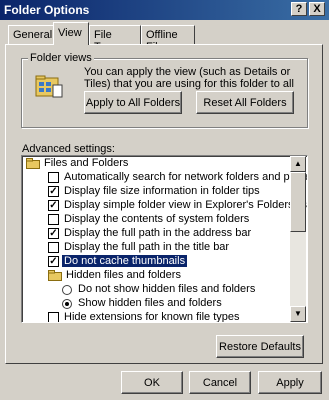 This screenshot has height=400, width=329. What do you see at coordinates (68, 149) in the screenshot?
I see `advanced-settings-label: Advanced settings:` at bounding box center [68, 149].